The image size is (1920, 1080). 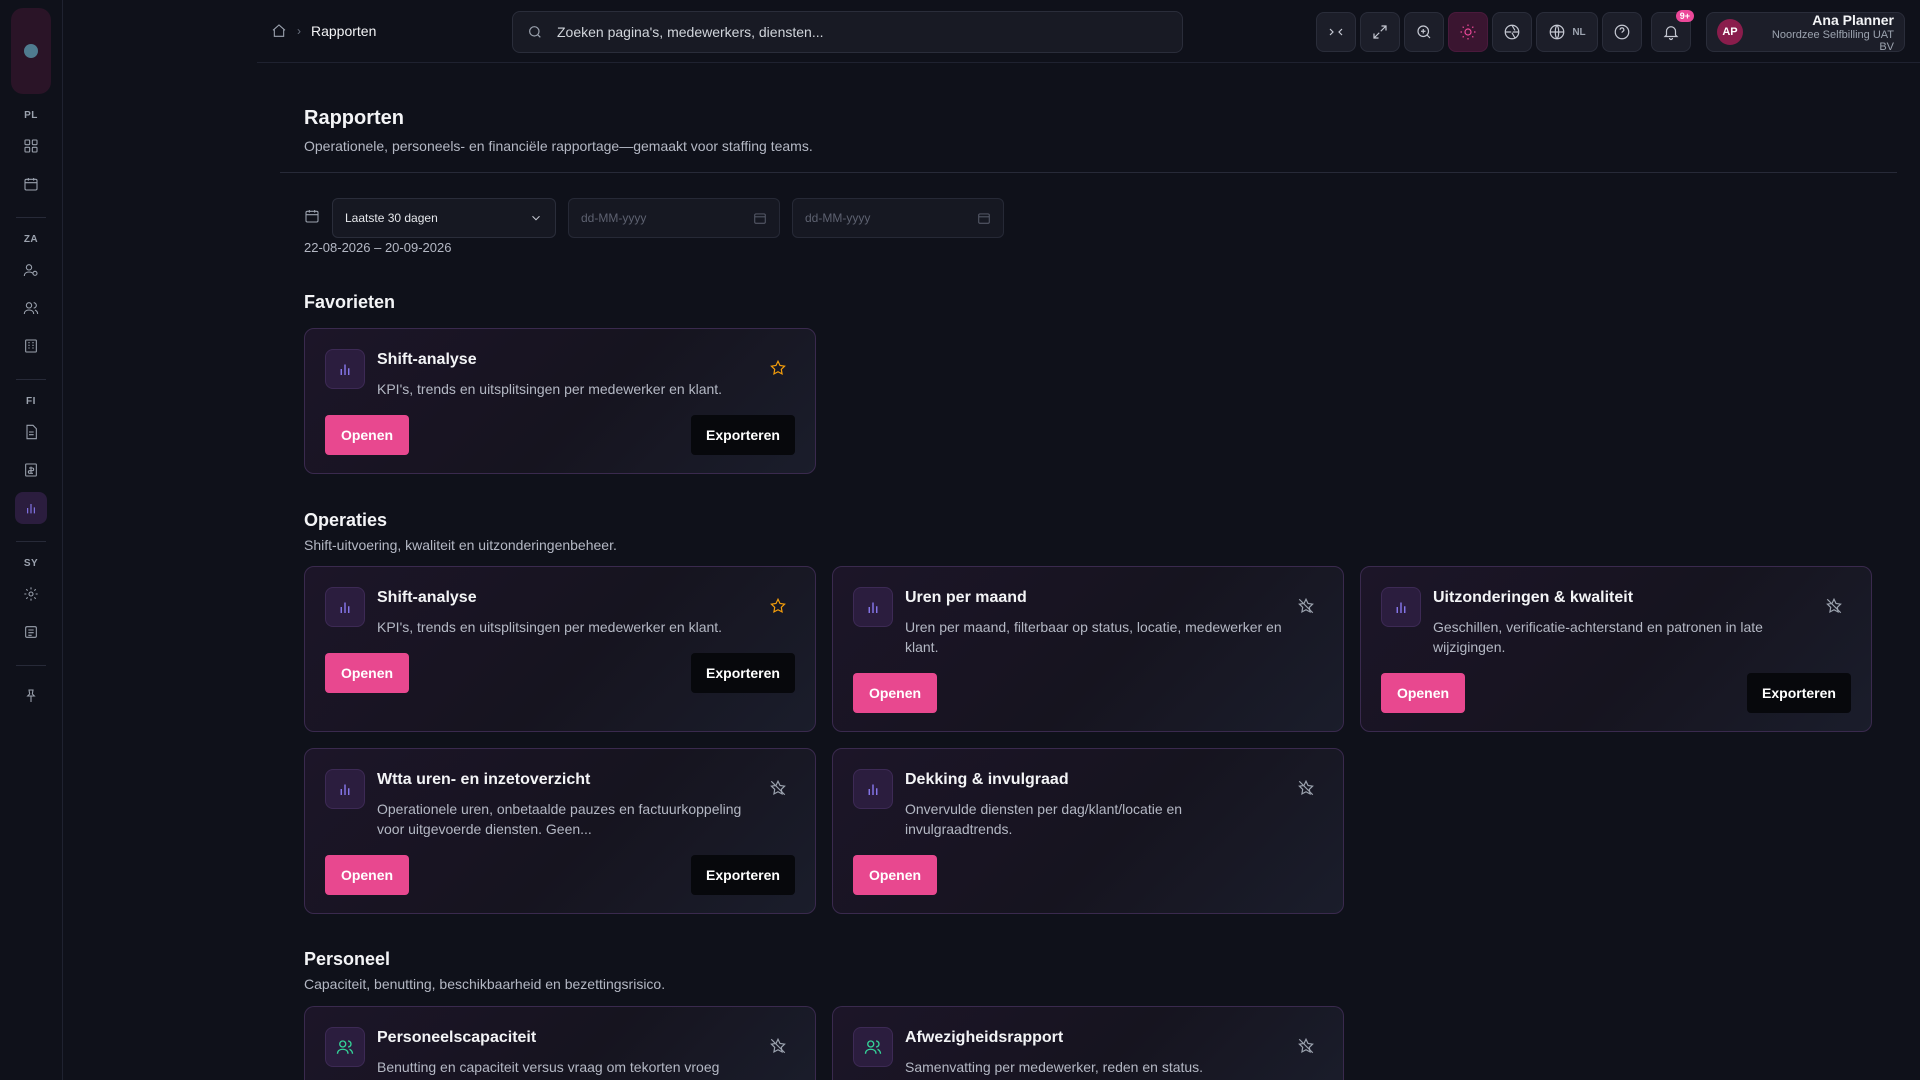 I want to click on grid-icon, so click(x=31, y=146).